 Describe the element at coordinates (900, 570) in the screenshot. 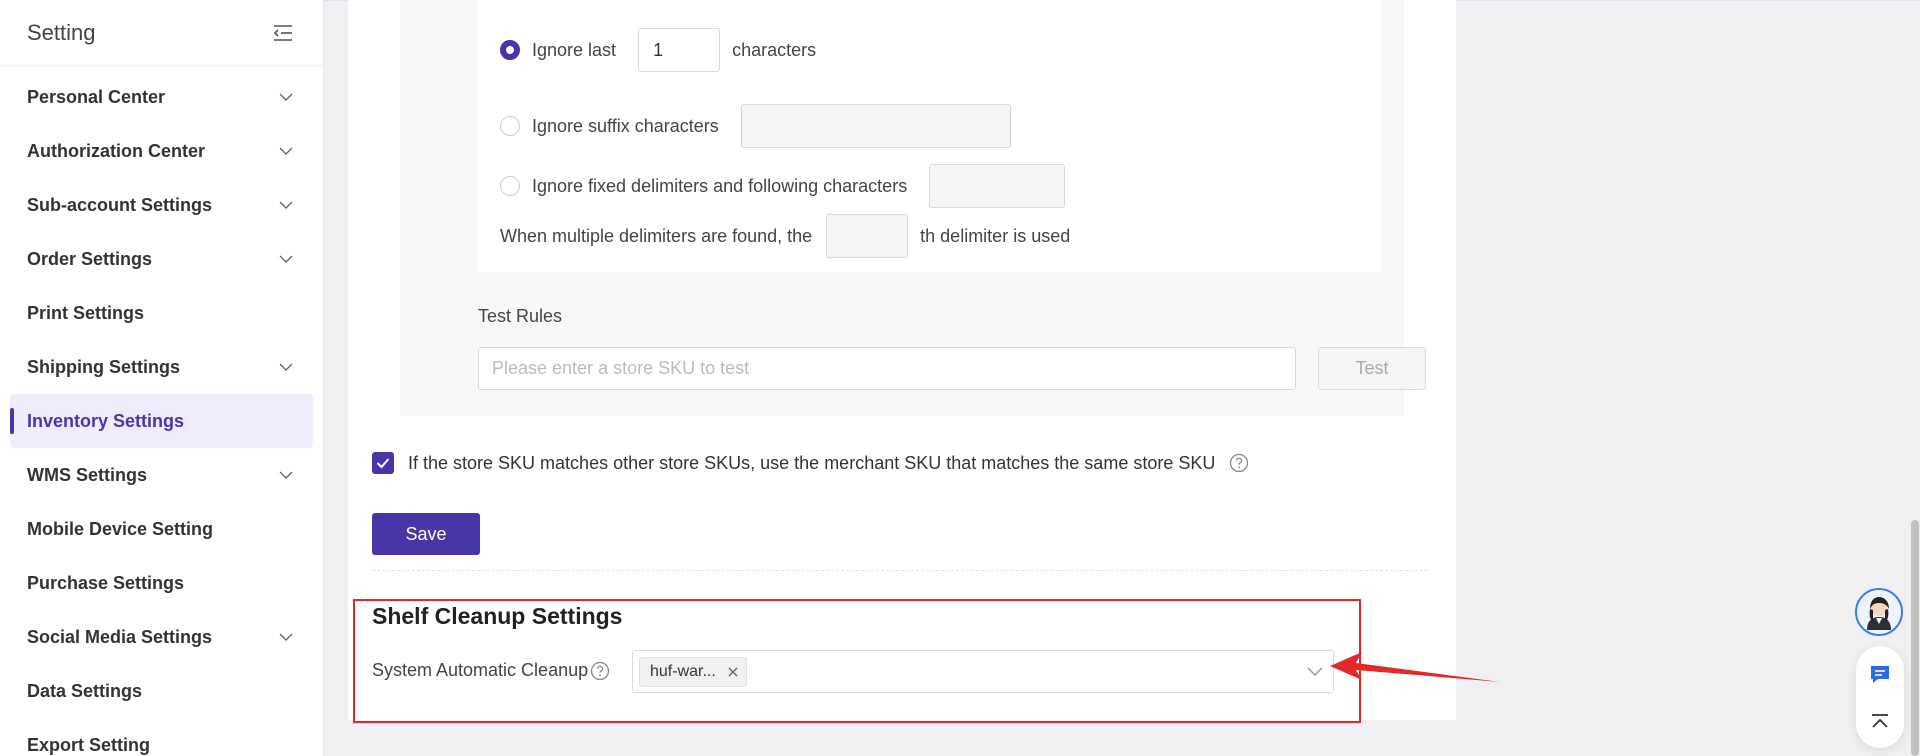

I see `section-divider` at that location.